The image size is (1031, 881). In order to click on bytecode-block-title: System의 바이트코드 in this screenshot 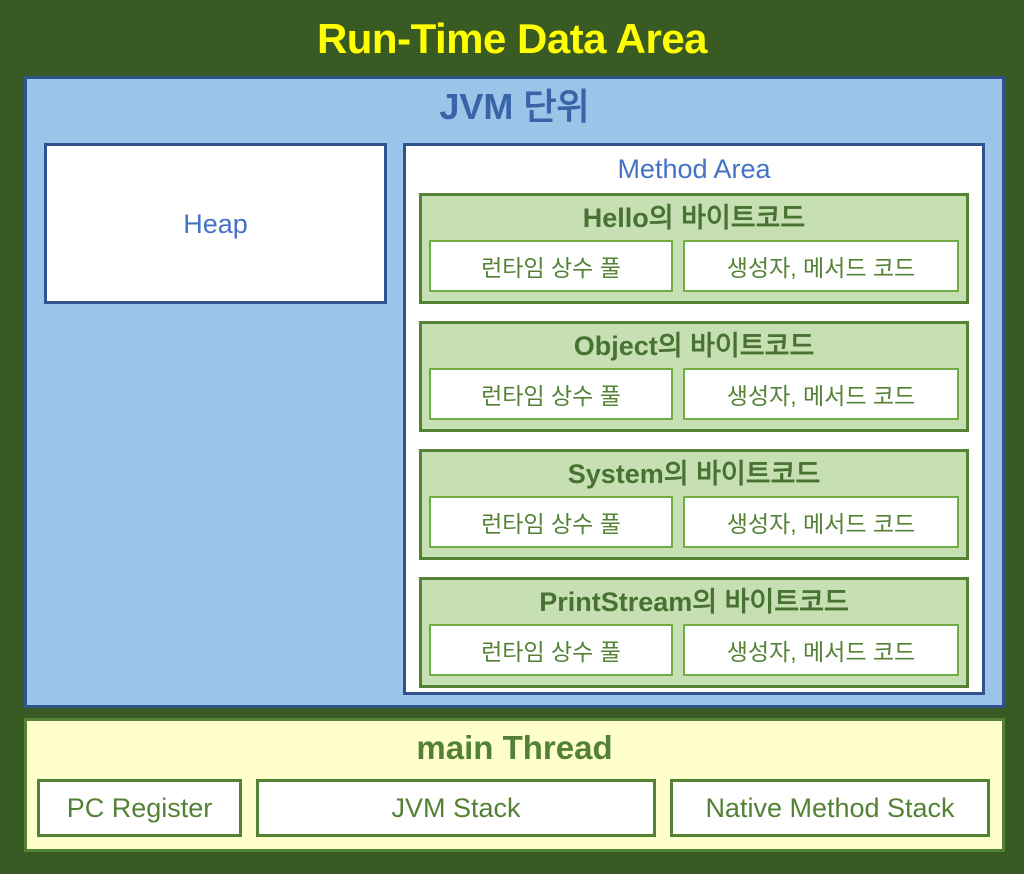, I will do `click(694, 474)`.